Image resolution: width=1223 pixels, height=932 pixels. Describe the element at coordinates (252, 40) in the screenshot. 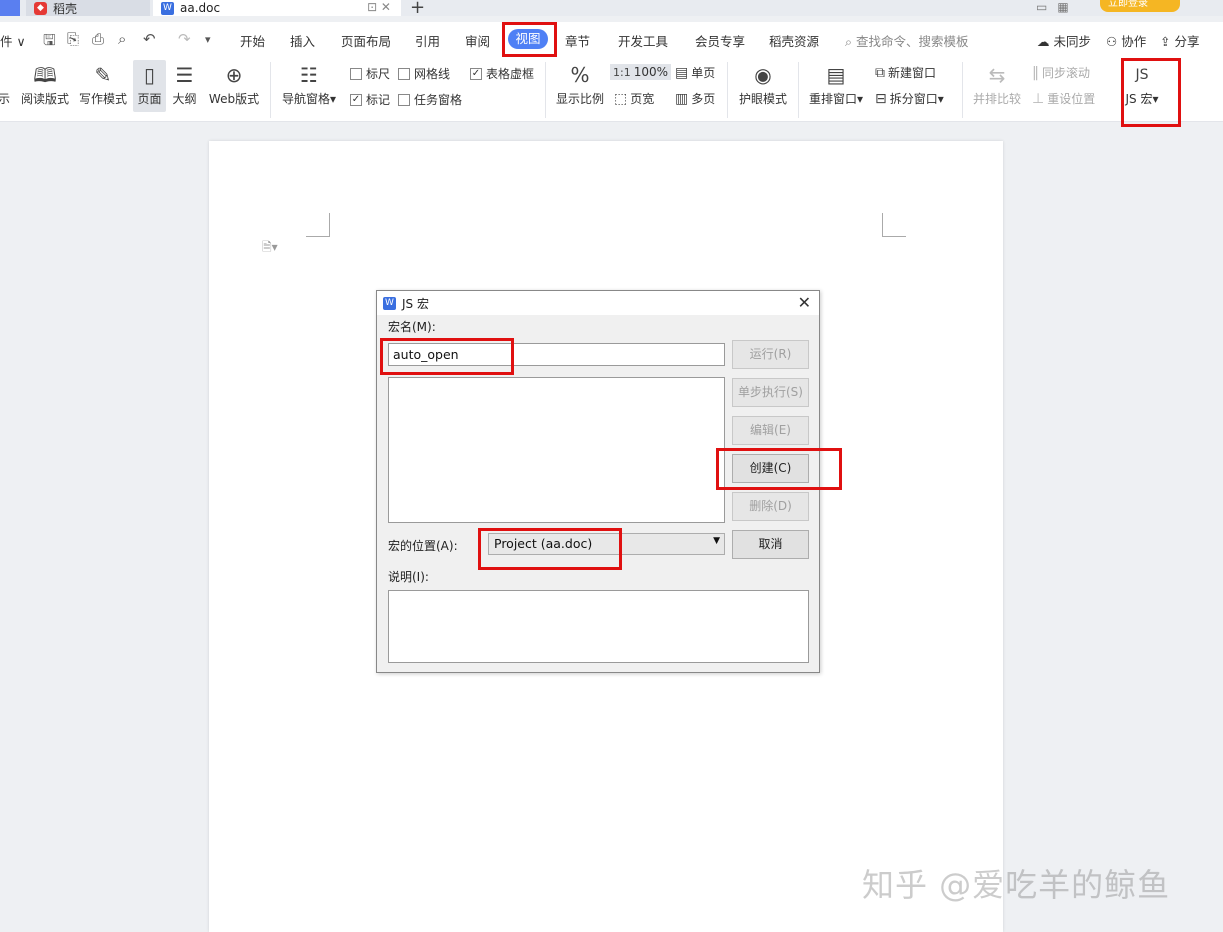

I see `menu-home: 开始` at that location.